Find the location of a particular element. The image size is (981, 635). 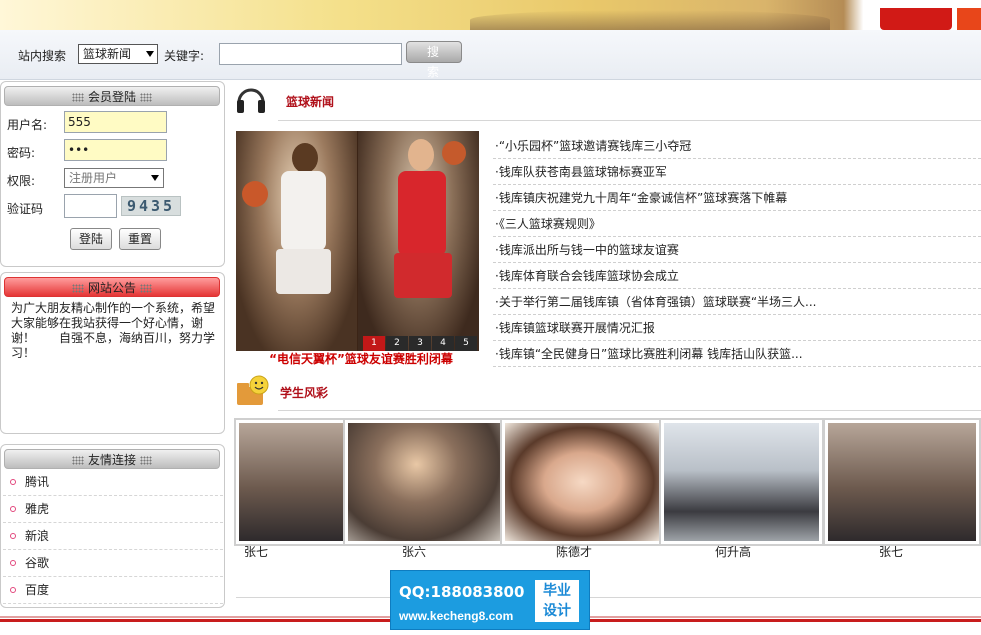

news-list-item: ·钱库派出所与钱一中的篮球友谊赛 is located at coordinates (737, 250).